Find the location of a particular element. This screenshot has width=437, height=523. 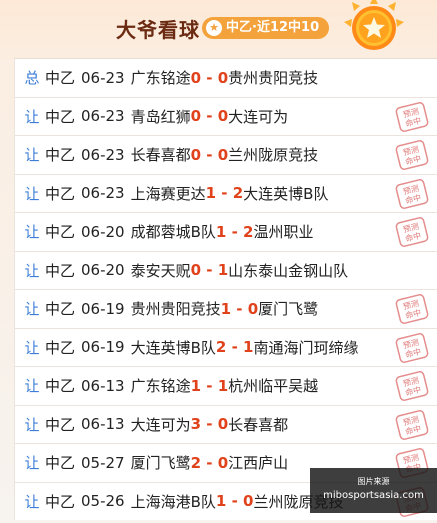

page-title: 大爷看球 is located at coordinates (158, 30).